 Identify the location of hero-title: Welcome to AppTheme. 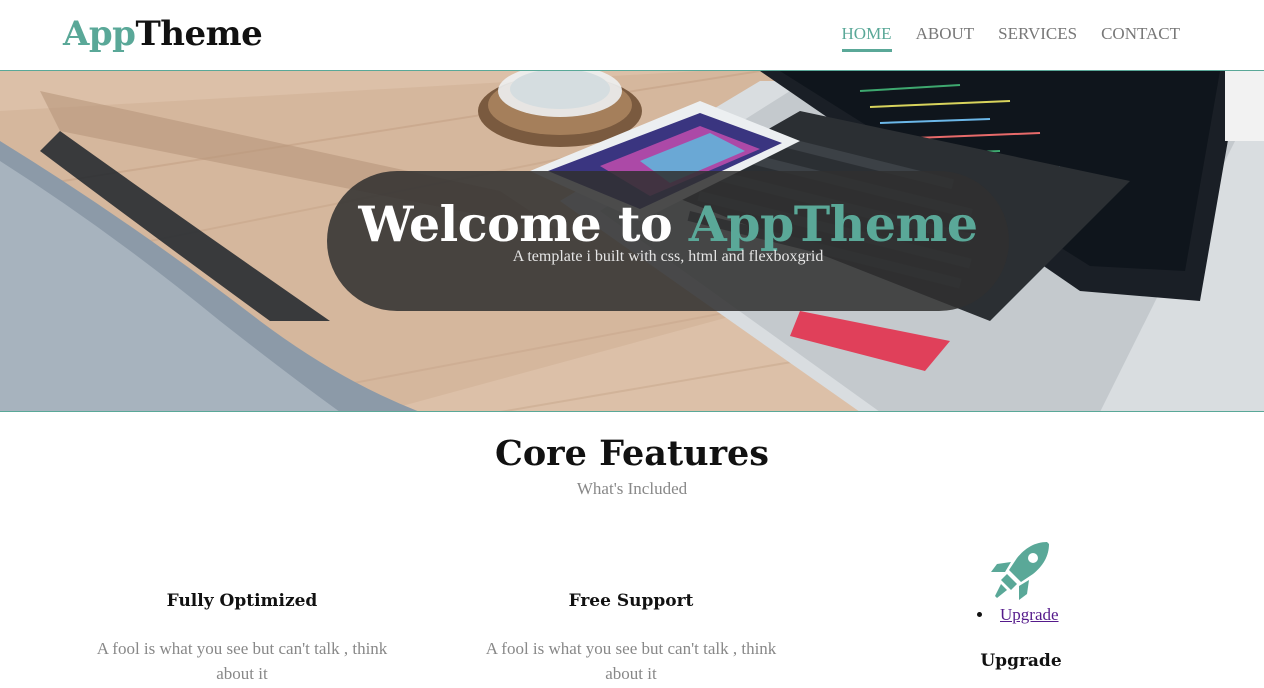
(668, 224).